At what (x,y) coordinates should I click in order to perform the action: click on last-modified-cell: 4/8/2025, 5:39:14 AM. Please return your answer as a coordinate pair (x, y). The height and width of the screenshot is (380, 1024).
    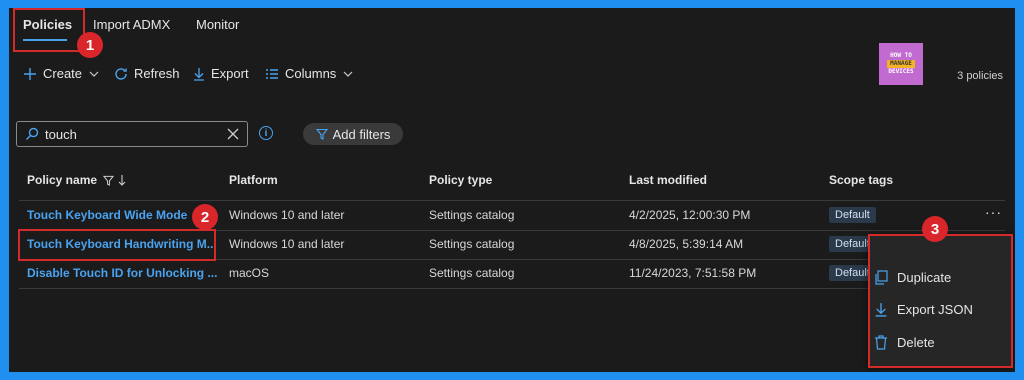
    Looking at the image, I should click on (686, 244).